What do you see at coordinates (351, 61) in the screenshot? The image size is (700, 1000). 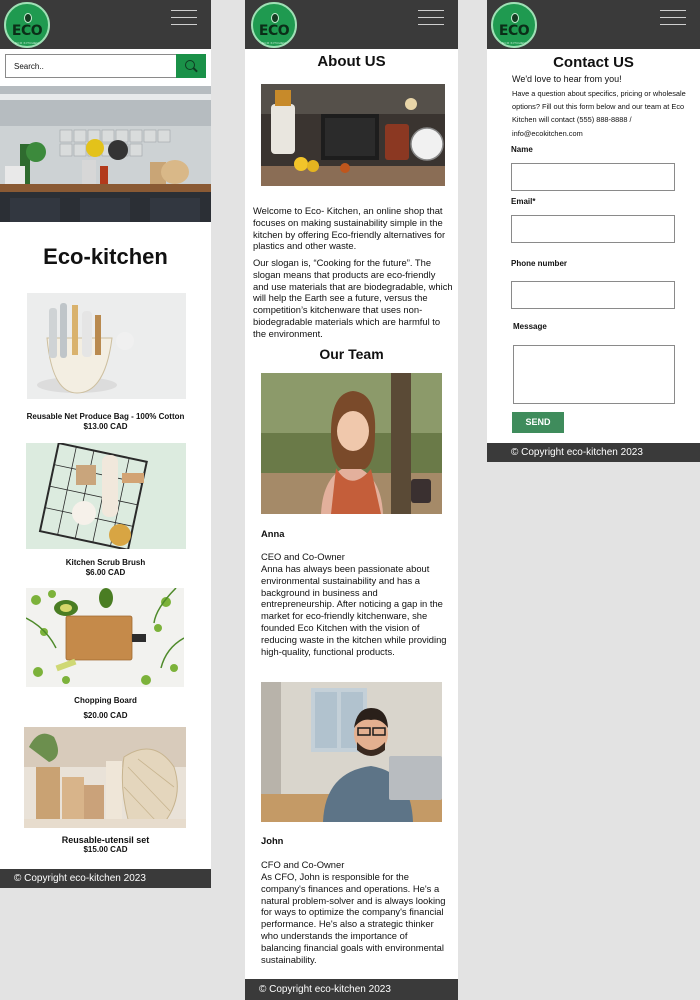 I see `page-title: About US` at bounding box center [351, 61].